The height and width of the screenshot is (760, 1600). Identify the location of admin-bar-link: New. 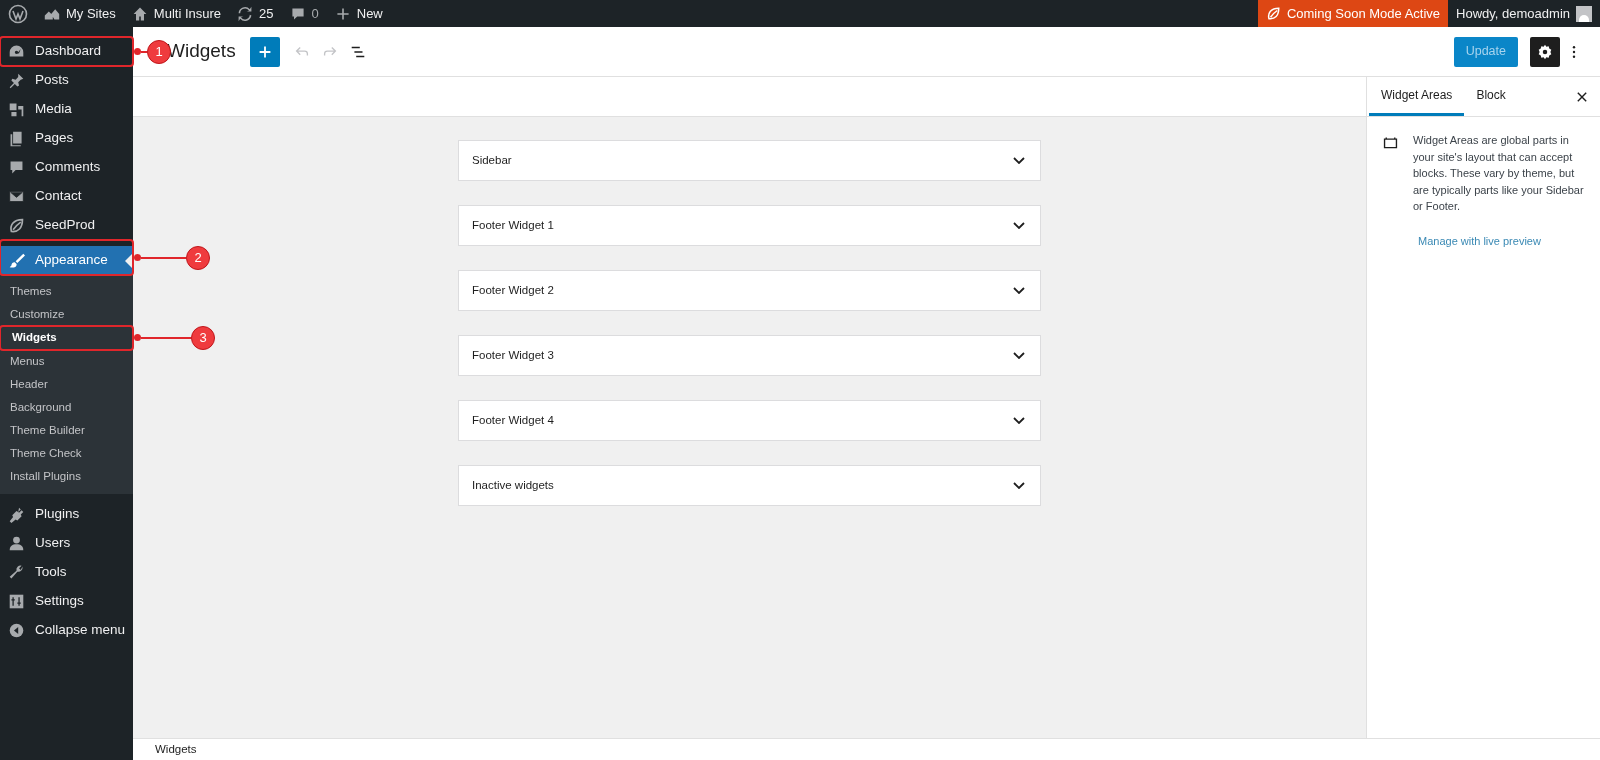
(358, 13).